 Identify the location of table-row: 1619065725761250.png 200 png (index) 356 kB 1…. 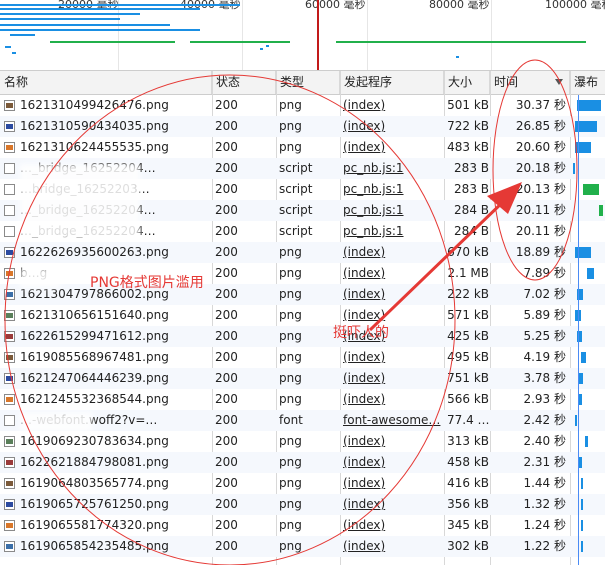
(302, 504).